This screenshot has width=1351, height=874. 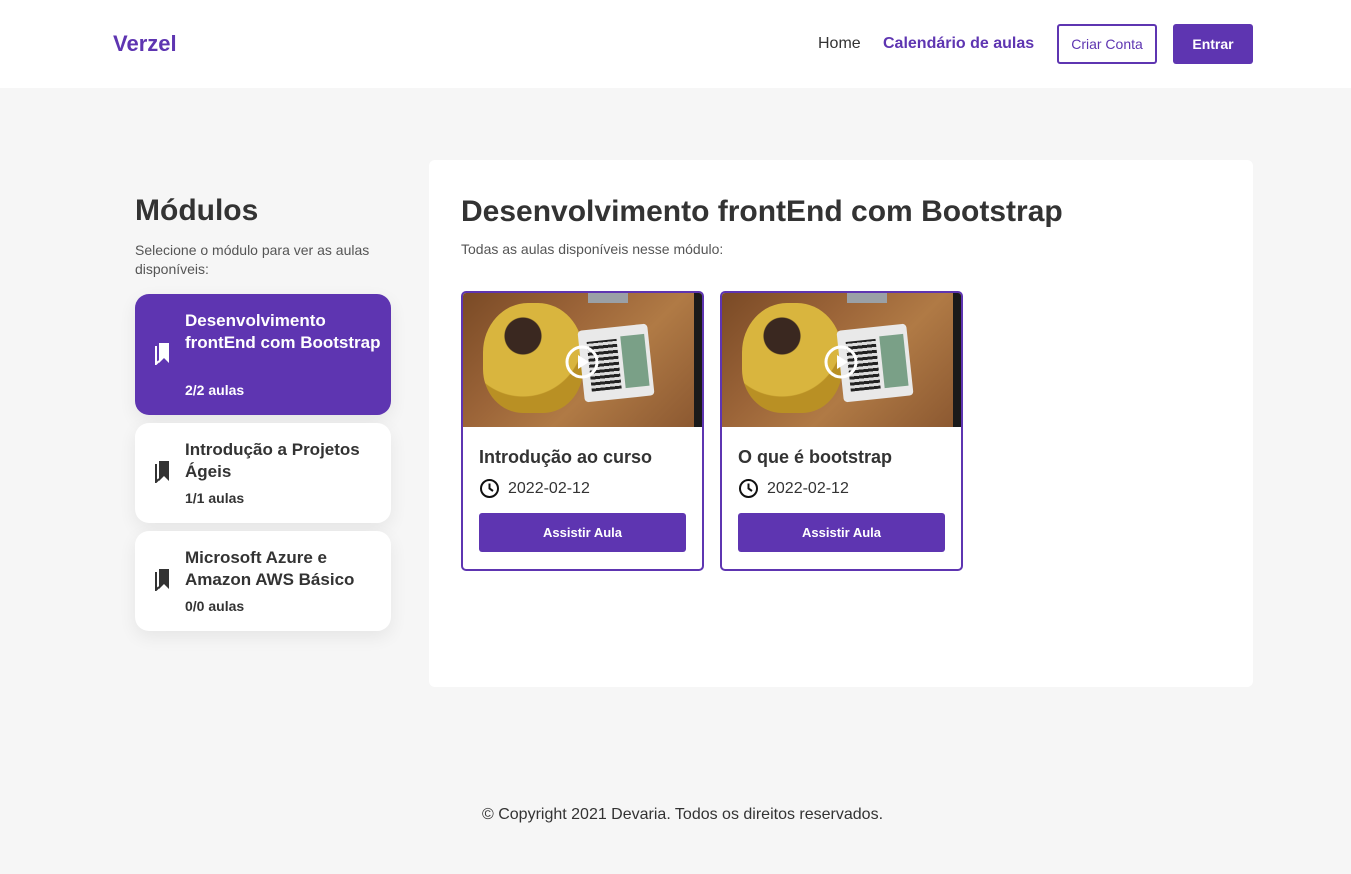 What do you see at coordinates (215, 498) in the screenshot?
I see `module-lesson-count: 1/1 aulas` at bounding box center [215, 498].